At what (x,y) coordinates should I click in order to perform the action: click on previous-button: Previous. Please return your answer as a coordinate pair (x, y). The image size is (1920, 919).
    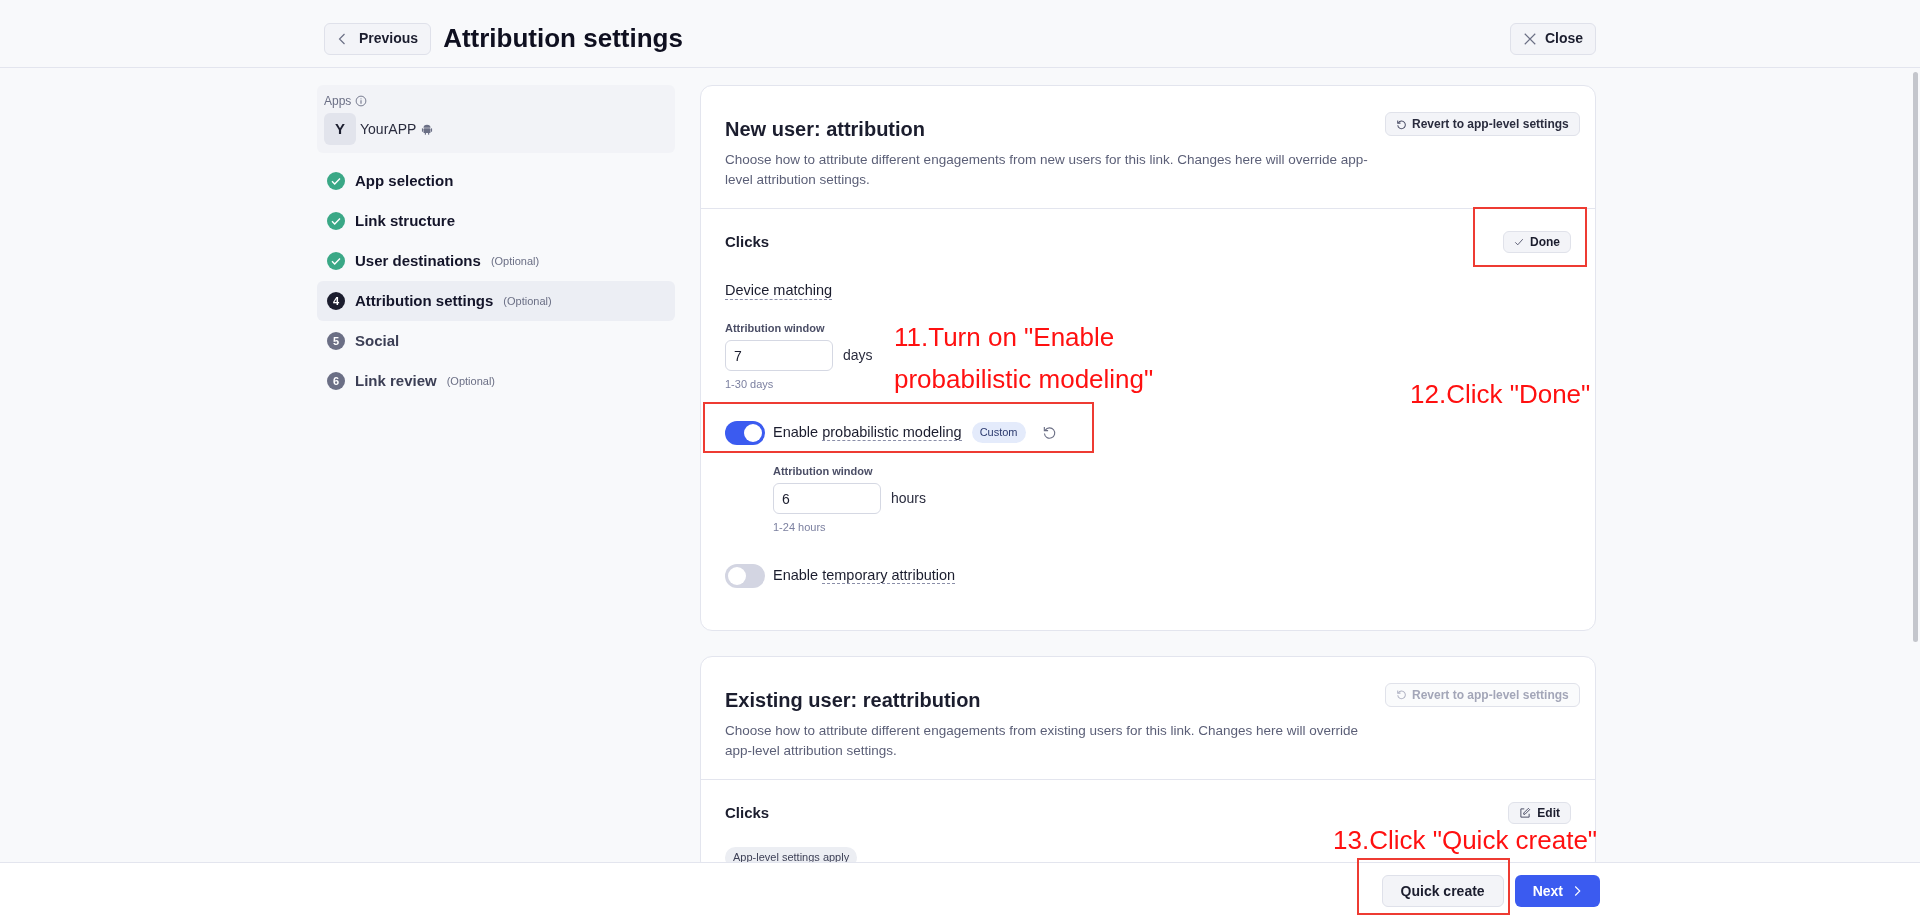
    Looking at the image, I should click on (378, 38).